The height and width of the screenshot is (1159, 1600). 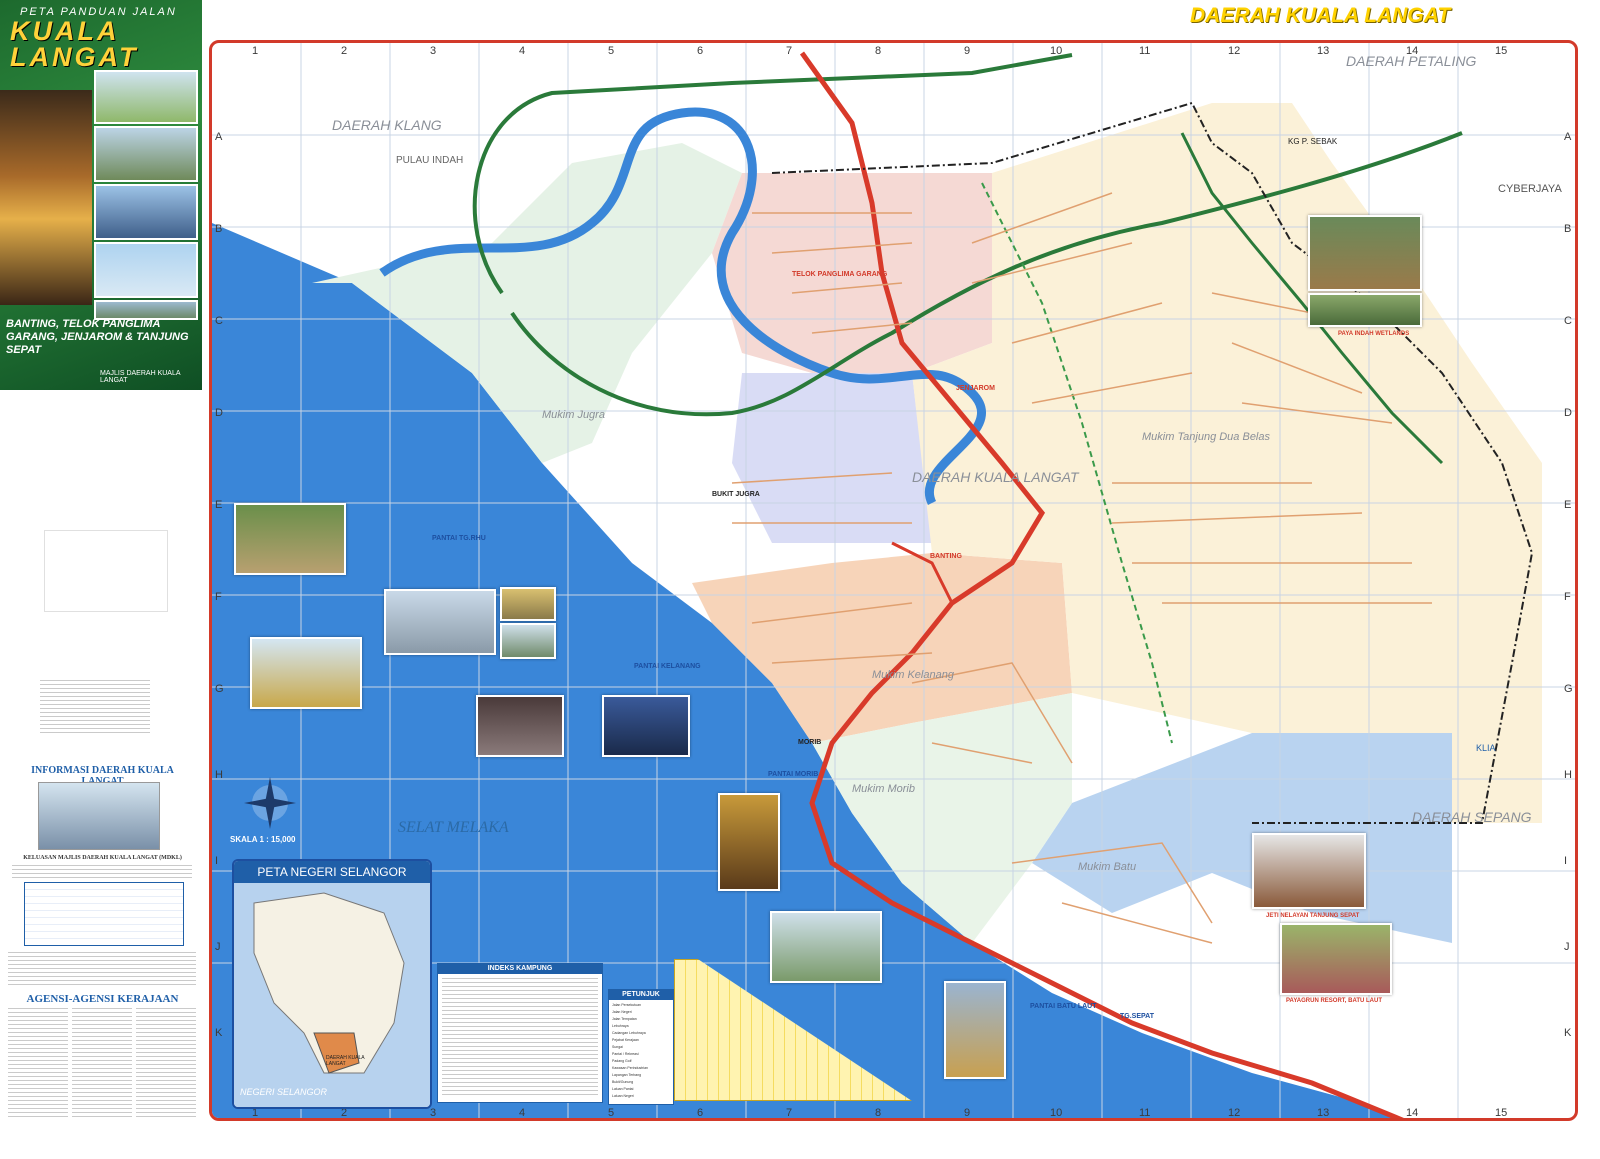 I want to click on beach-batu-laut: PANTAI BATU LAUT, so click(x=1063, y=1006).